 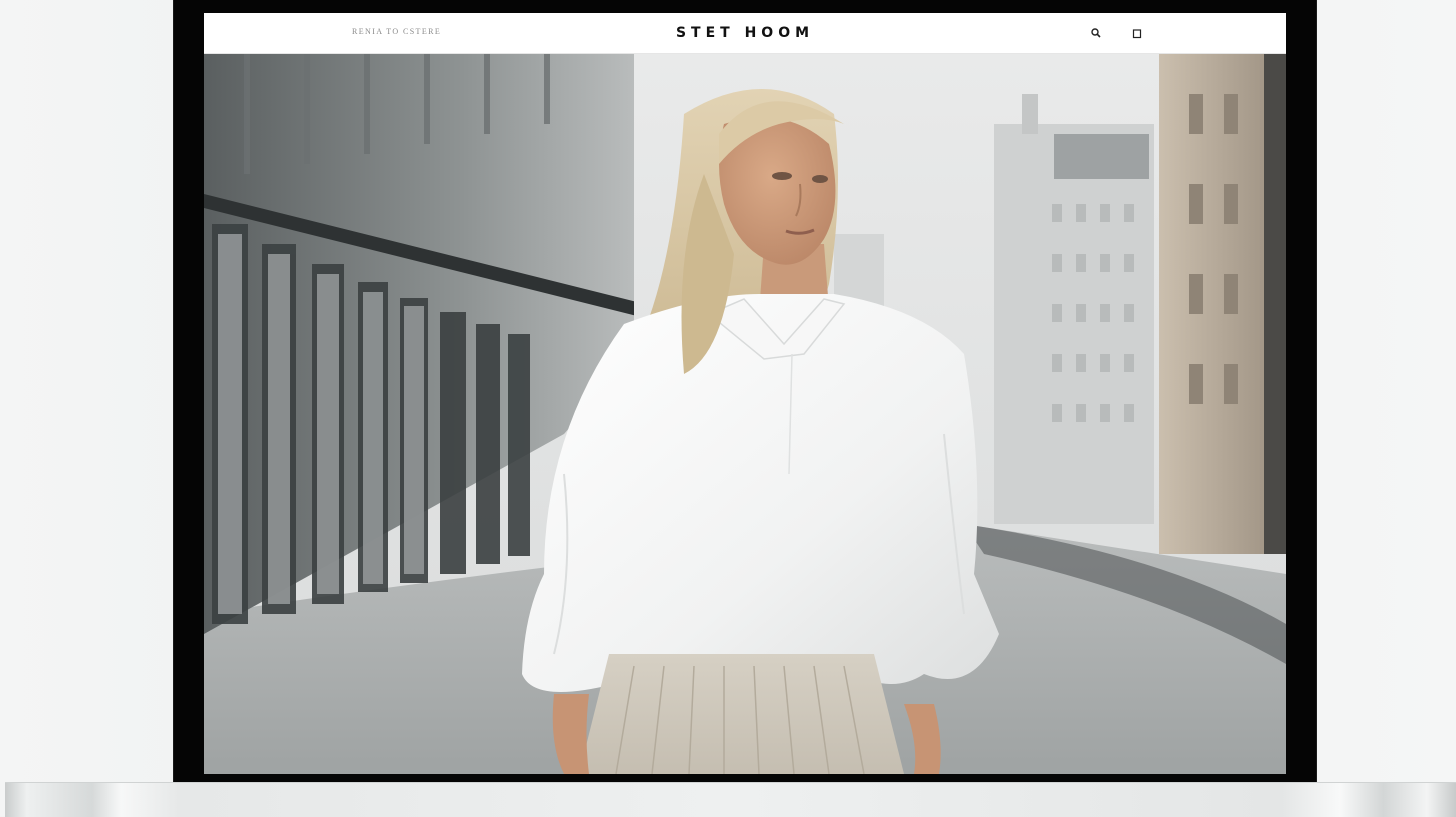 I want to click on site-header: RENIA TO CSTERE STET HOOM, so click(x=745, y=33).